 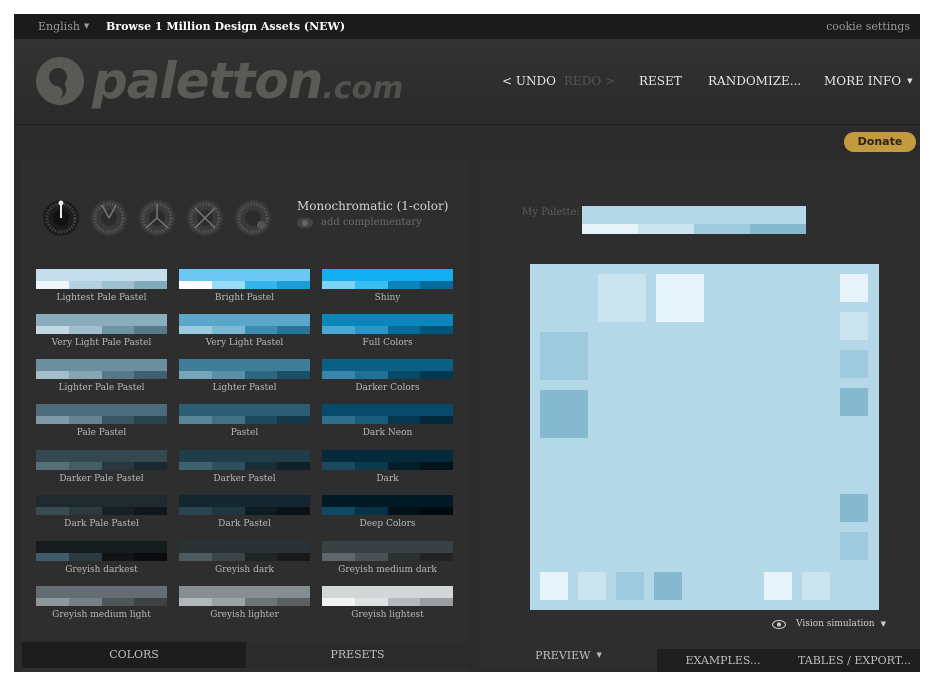 I want to click on redo-button: REDO >, so click(x=589, y=81).